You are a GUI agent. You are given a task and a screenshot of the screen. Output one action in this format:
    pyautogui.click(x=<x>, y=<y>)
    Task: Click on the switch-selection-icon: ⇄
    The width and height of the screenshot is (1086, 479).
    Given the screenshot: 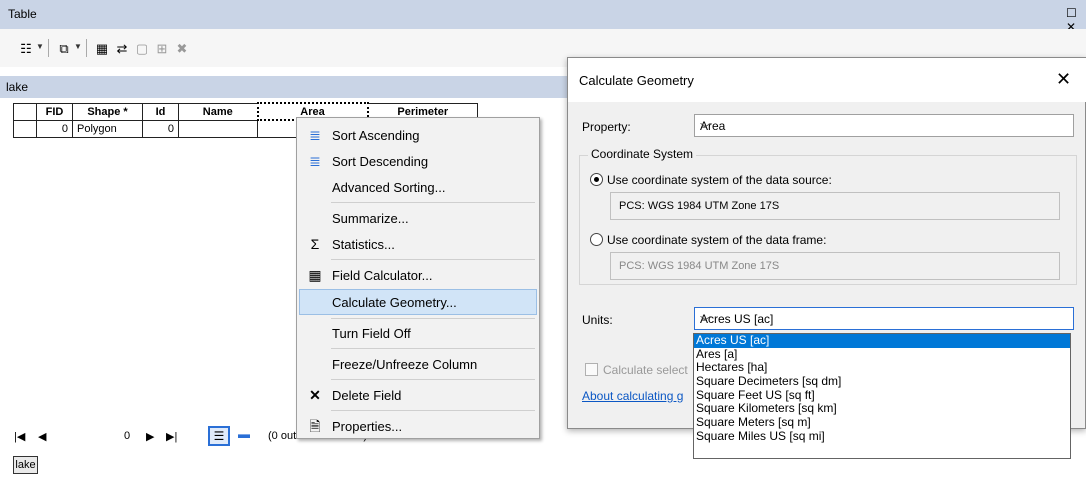 What is the action you would take?
    pyautogui.click(x=122, y=49)
    